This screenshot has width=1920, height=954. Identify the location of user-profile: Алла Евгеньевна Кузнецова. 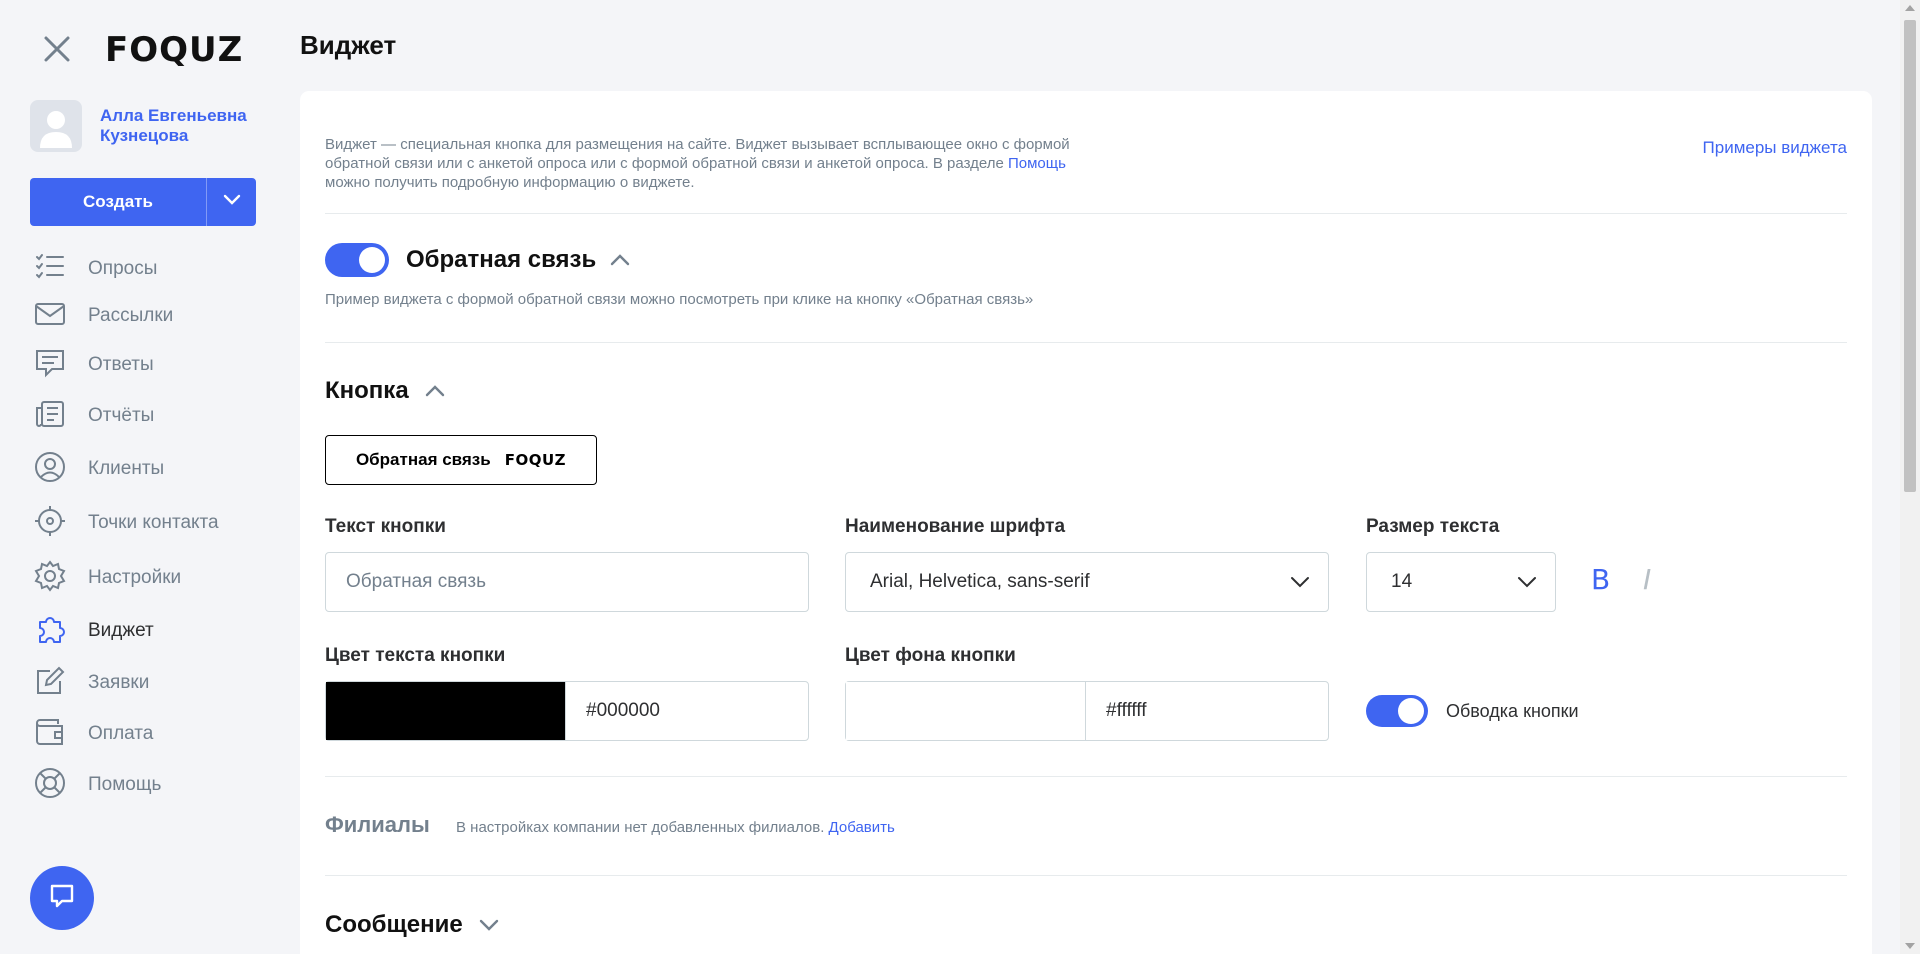
(145, 126).